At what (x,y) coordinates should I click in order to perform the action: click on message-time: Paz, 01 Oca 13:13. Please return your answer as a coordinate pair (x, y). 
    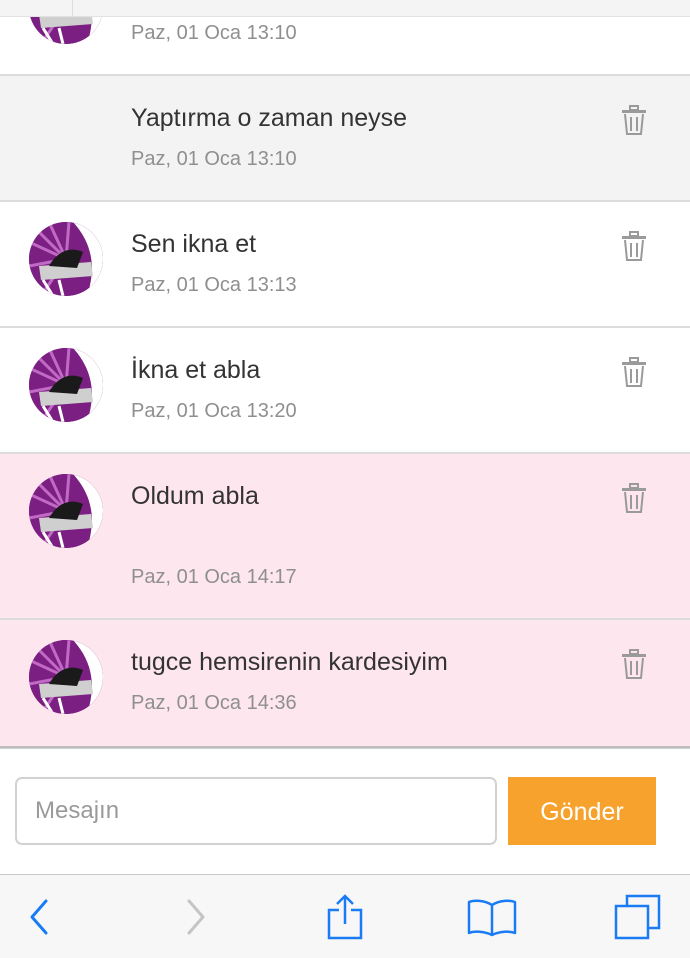
    Looking at the image, I should click on (214, 285).